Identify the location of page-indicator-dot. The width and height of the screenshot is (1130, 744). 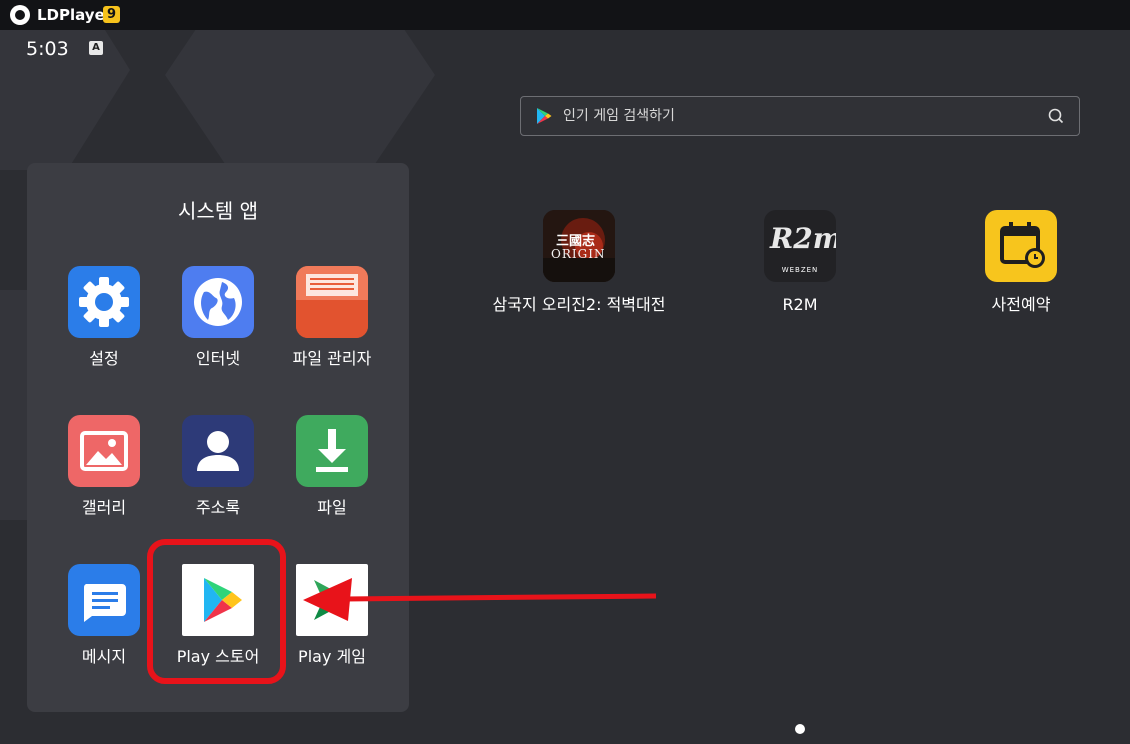
(800, 729).